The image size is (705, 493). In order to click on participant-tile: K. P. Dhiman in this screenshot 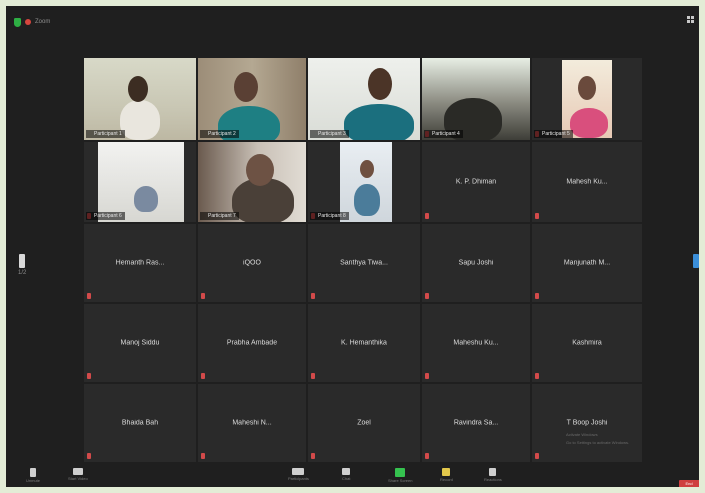, I will do `click(476, 182)`.